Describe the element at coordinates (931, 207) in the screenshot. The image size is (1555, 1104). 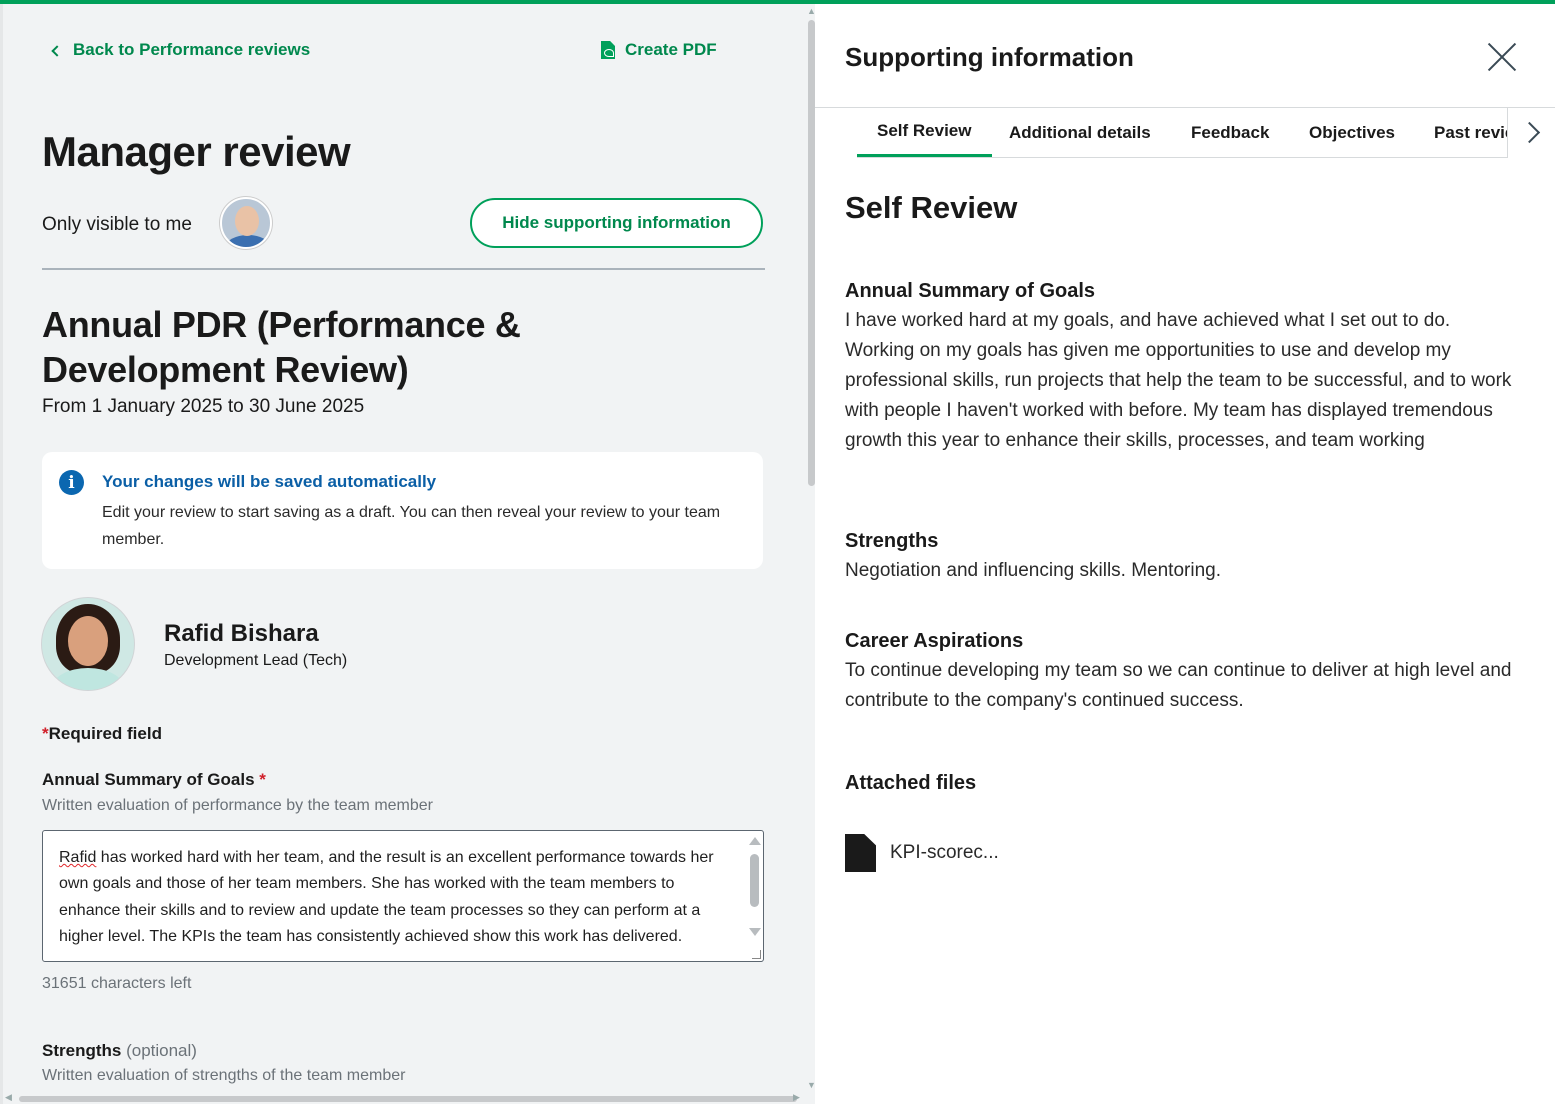
I see `self-review-title: Self Review` at that location.